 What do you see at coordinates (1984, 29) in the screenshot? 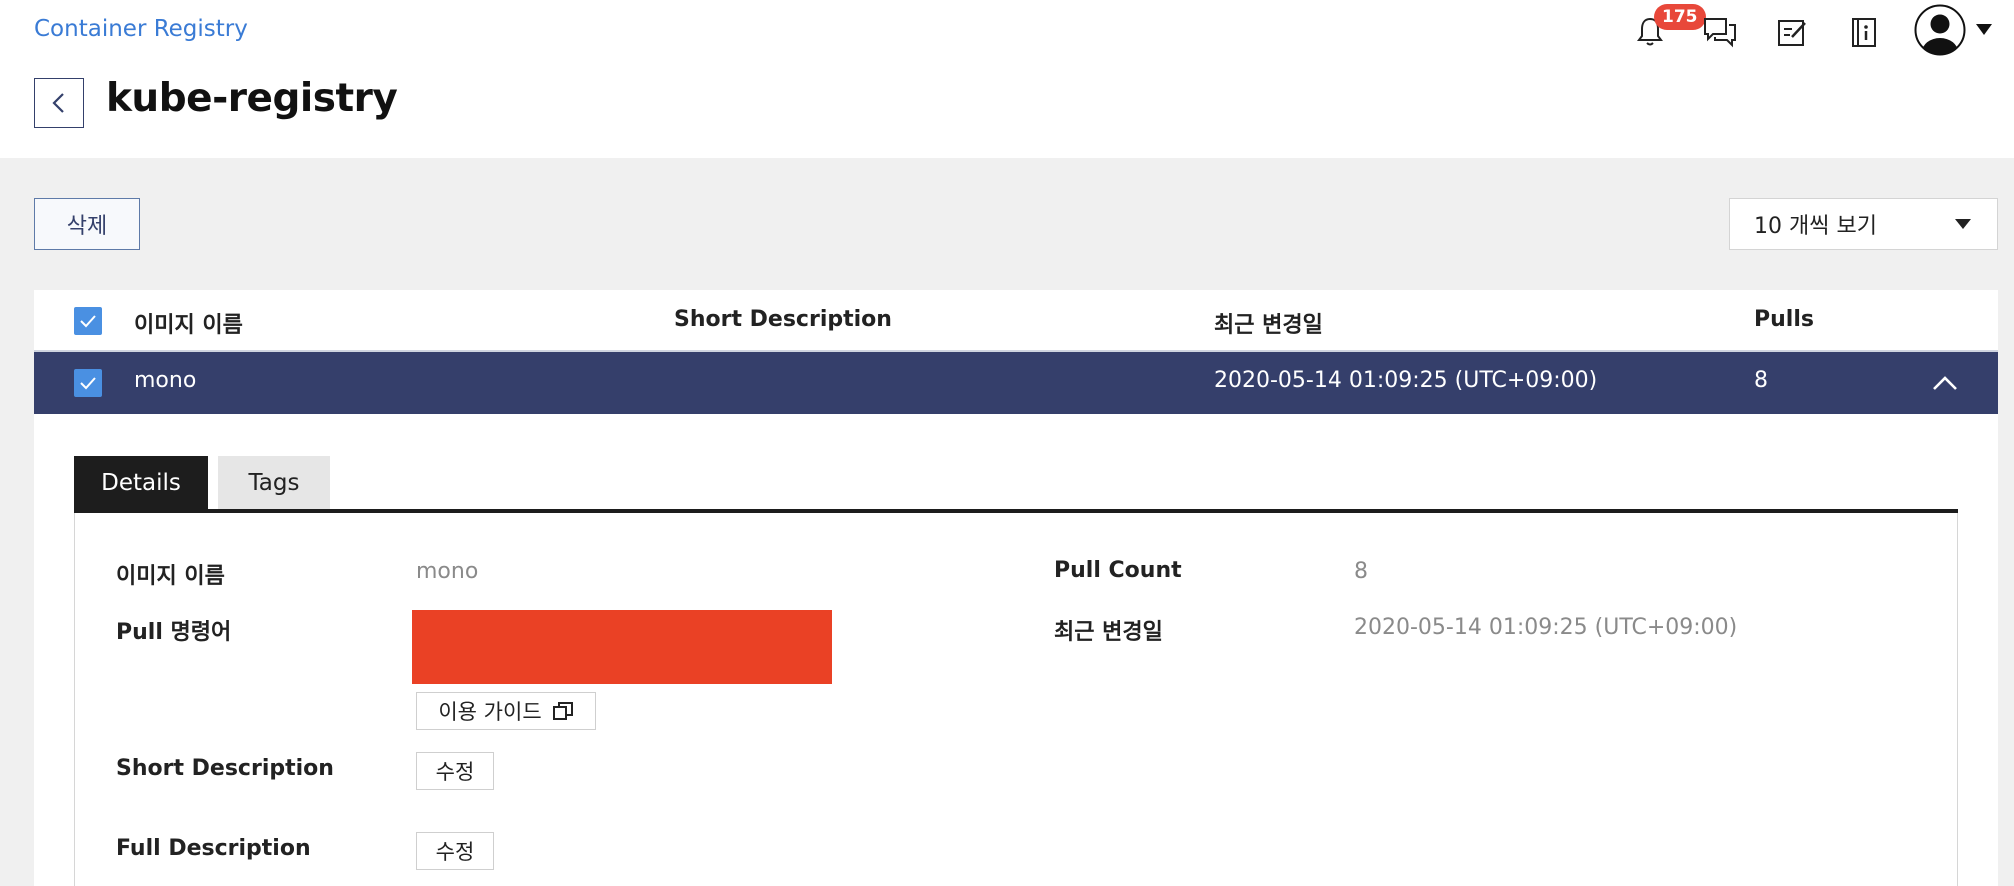
I see `user-menu-caret` at bounding box center [1984, 29].